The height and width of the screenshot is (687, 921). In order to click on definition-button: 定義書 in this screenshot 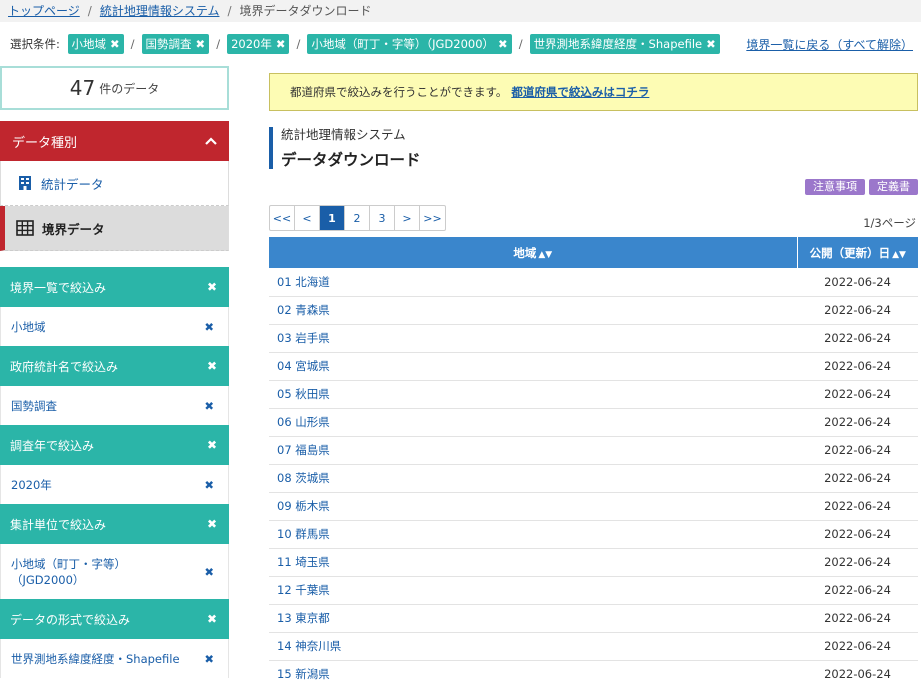, I will do `click(893, 187)`.